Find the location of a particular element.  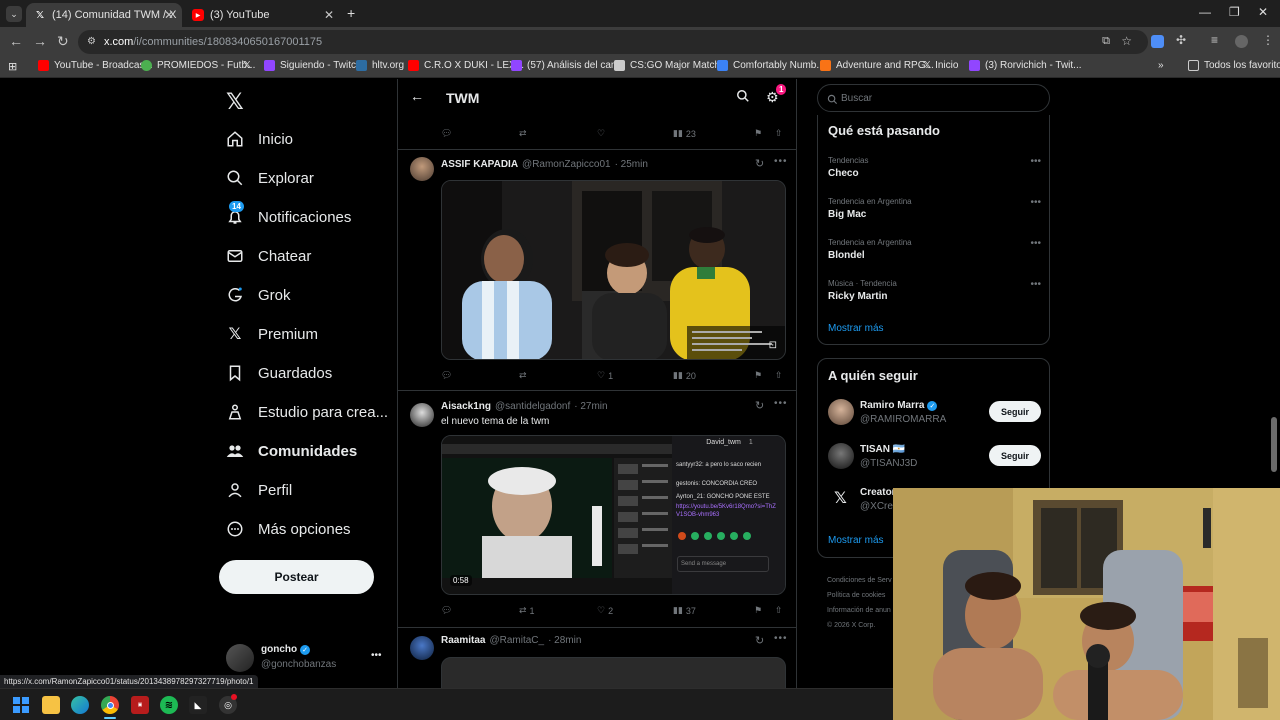

new-tab-button: + is located at coordinates (351, 13).